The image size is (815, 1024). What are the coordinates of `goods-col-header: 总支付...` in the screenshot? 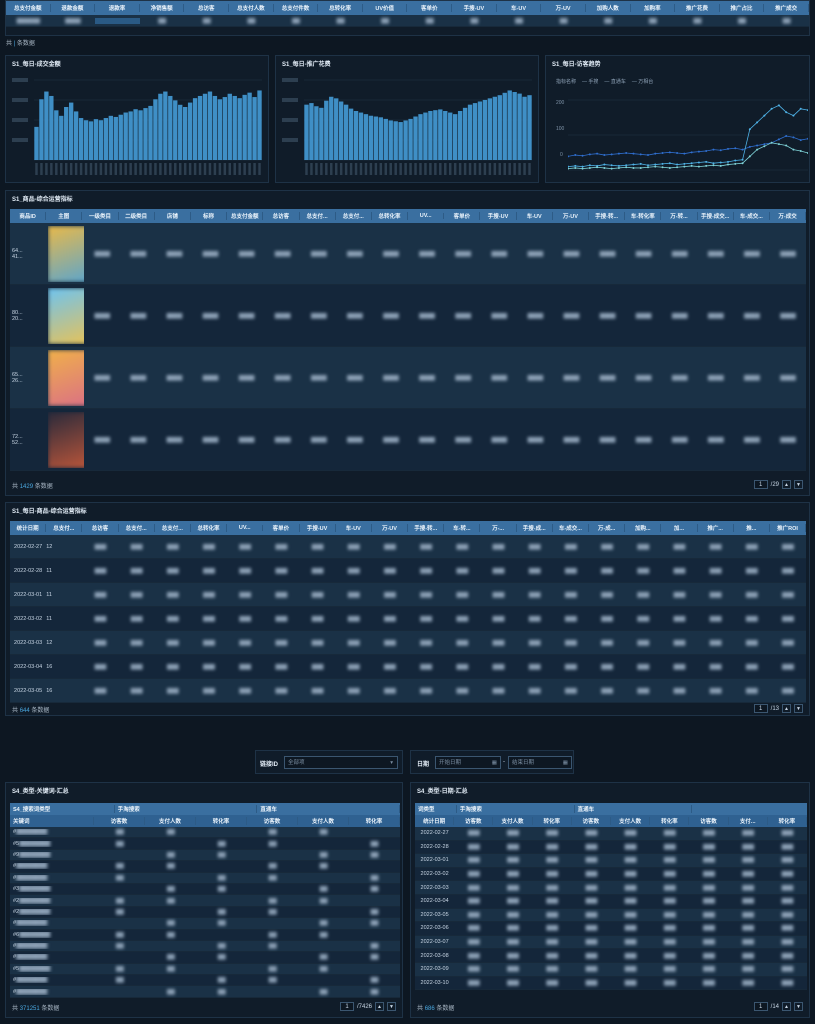 It's located at (318, 216).